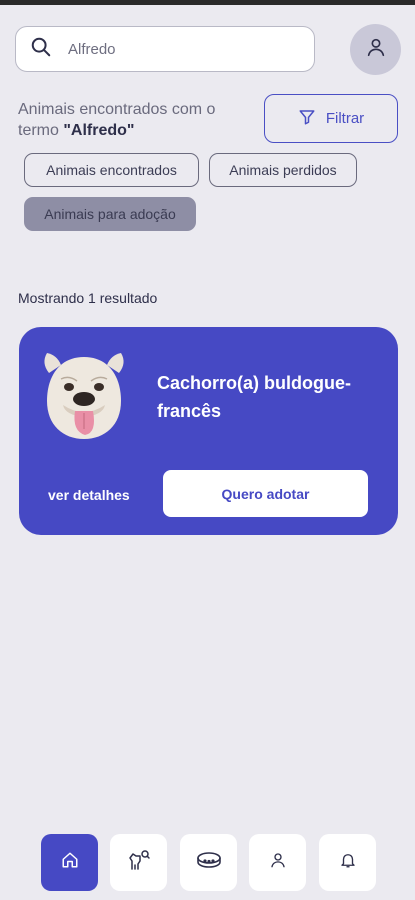 The width and height of the screenshot is (415, 900). I want to click on pet-search-icon, so click(139, 862).